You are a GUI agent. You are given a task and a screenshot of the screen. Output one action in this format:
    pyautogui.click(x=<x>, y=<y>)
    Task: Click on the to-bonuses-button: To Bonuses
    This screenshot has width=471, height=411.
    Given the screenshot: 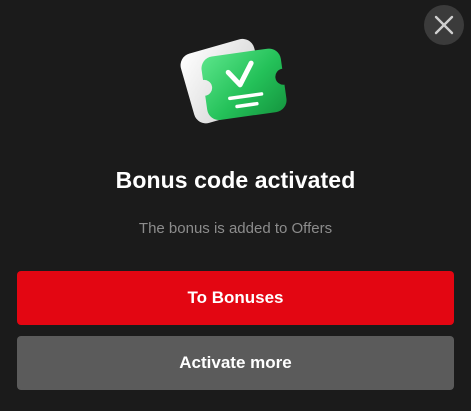 What is the action you would take?
    pyautogui.click(x=235, y=298)
    